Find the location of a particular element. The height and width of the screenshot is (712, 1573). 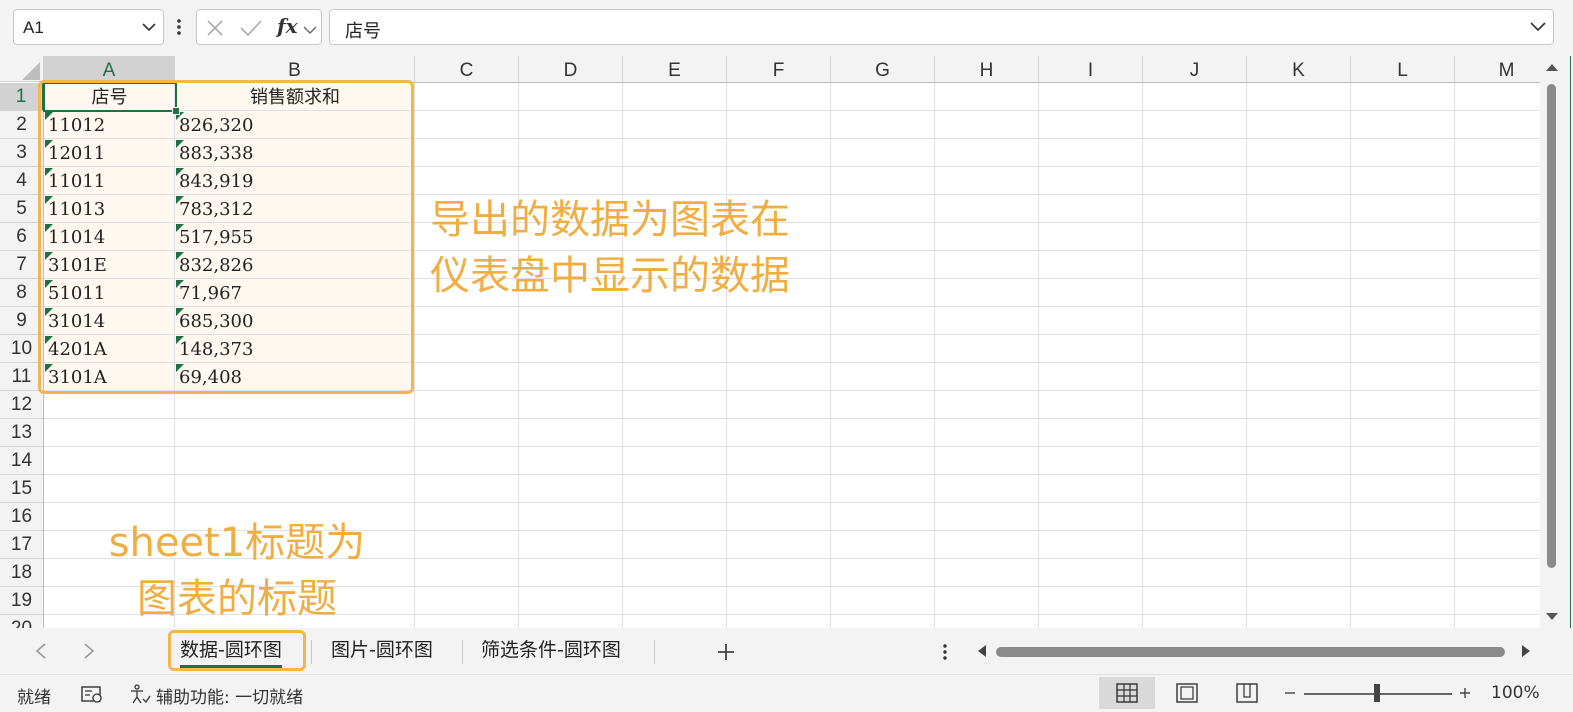

scroll-left-icon is located at coordinates (982, 651).